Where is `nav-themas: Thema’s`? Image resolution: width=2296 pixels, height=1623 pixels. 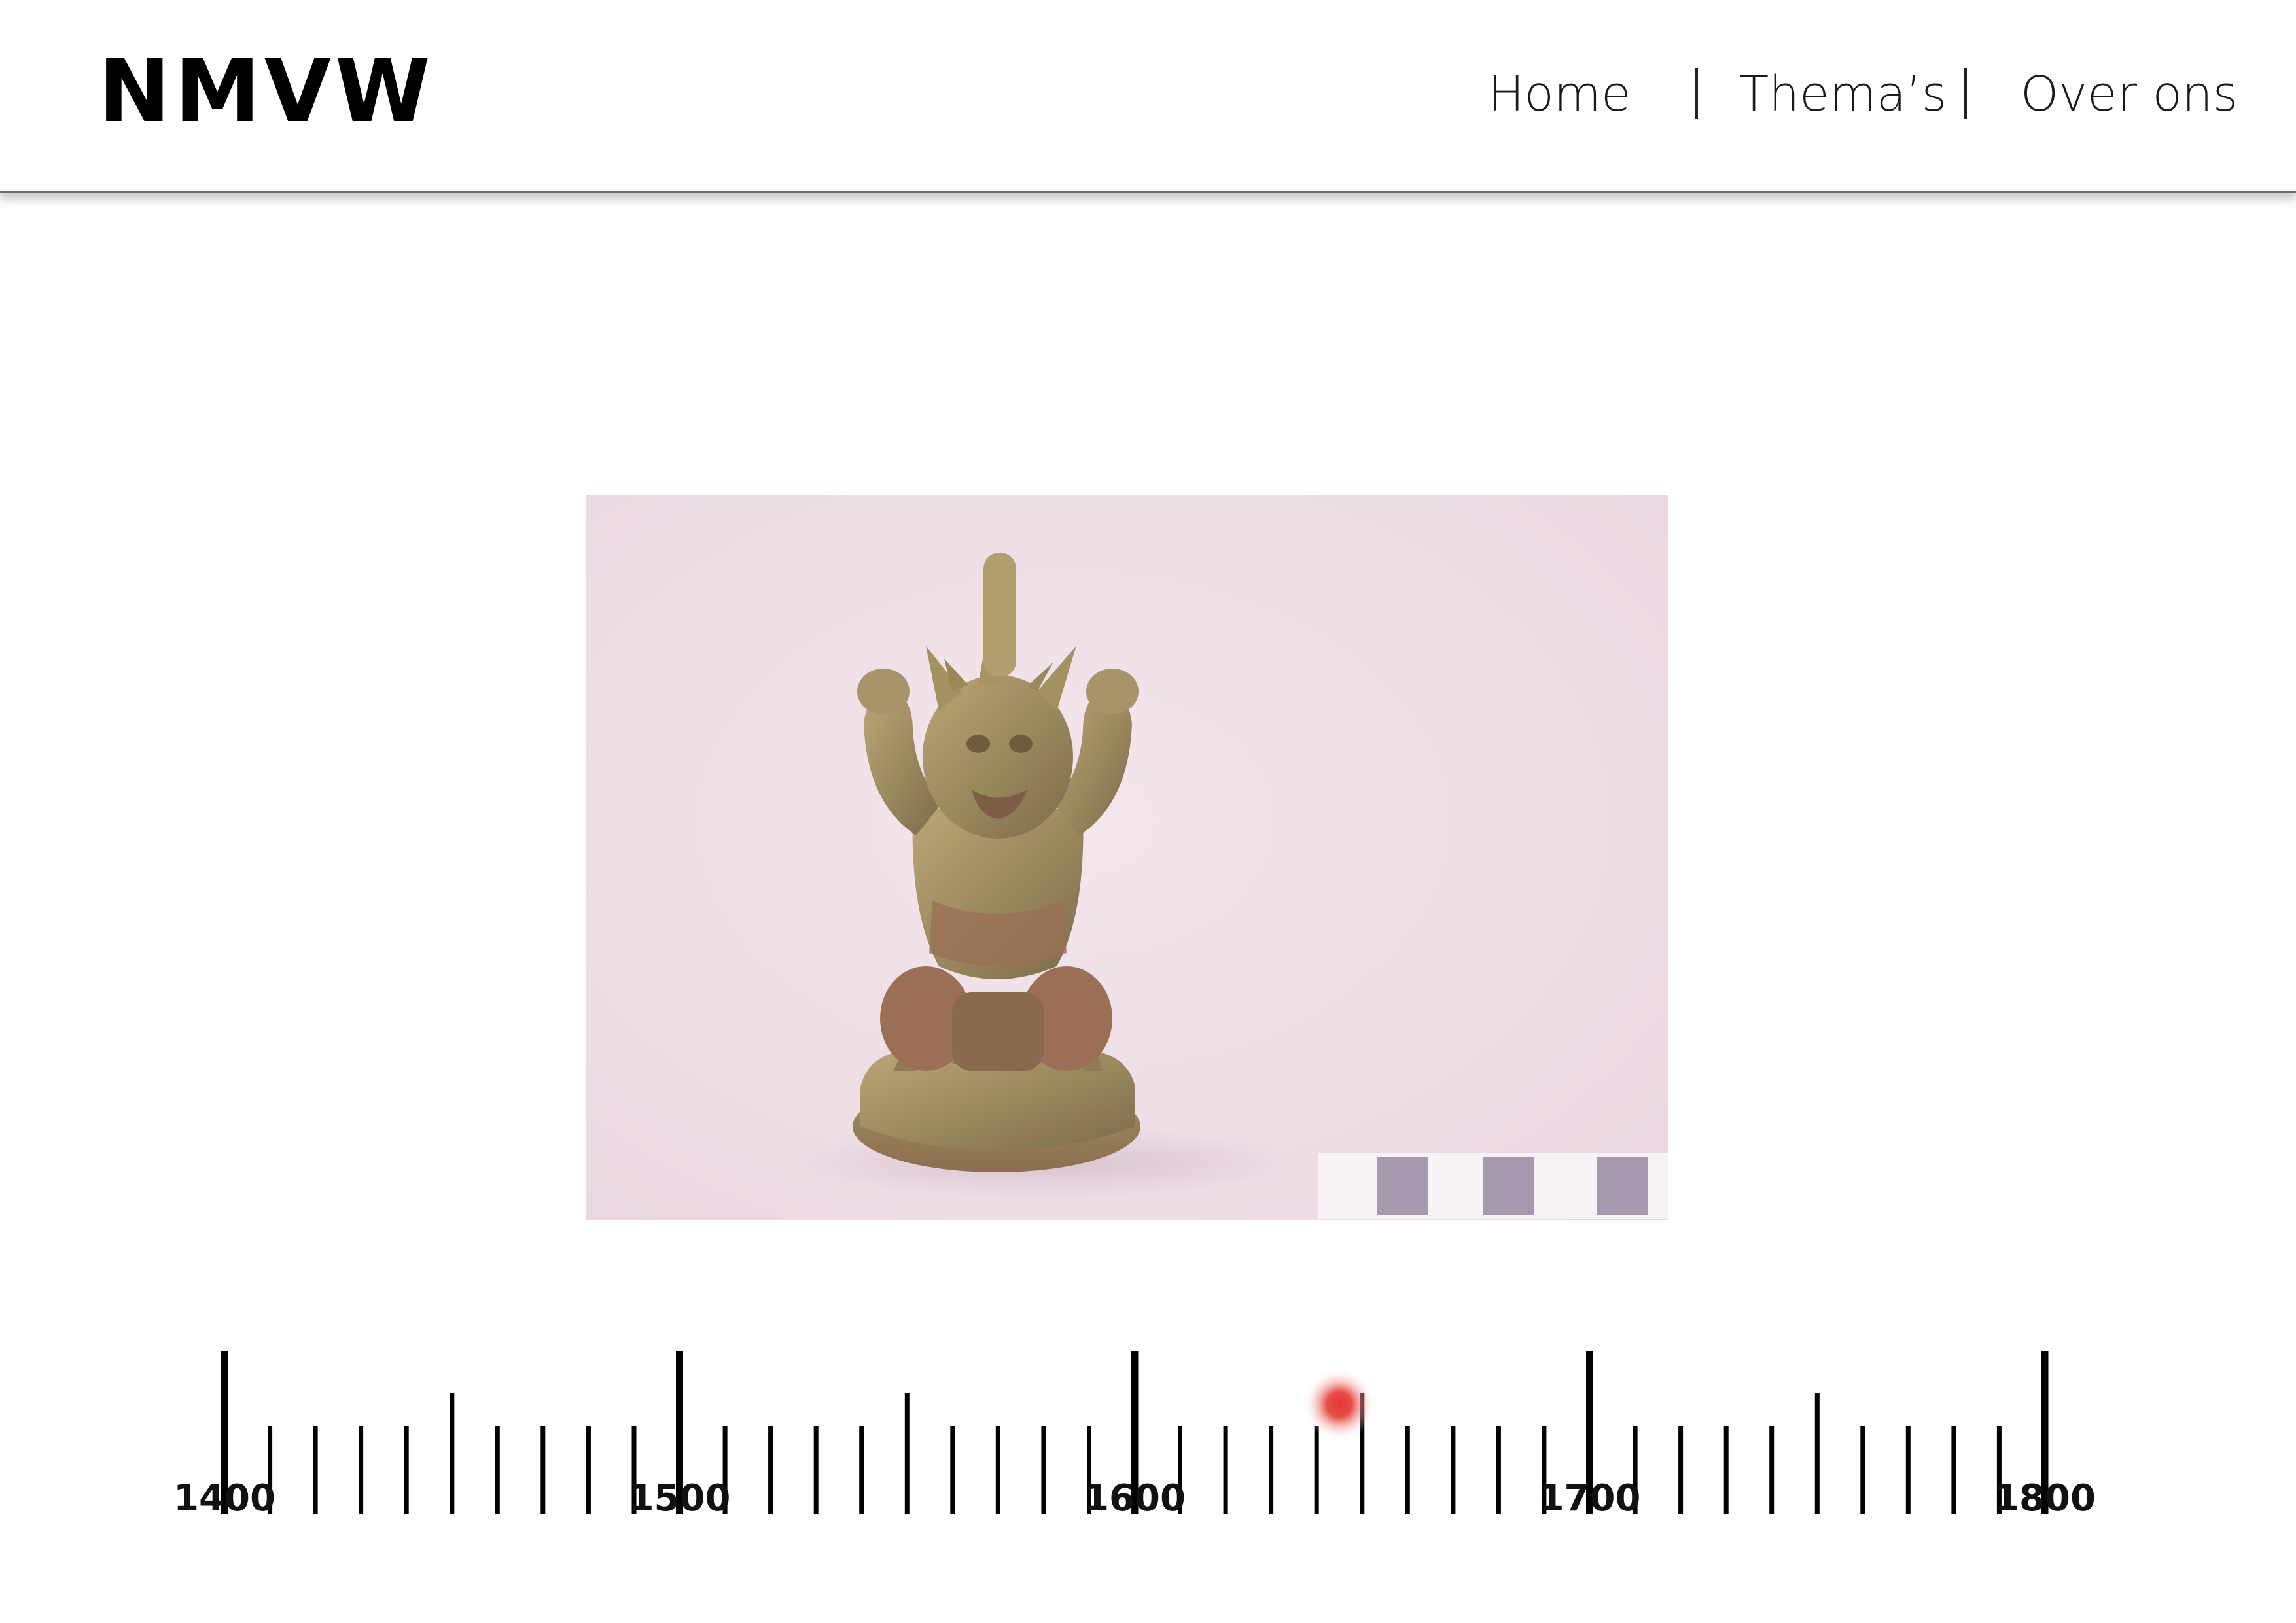
nav-themas: Thema’s is located at coordinates (1843, 94).